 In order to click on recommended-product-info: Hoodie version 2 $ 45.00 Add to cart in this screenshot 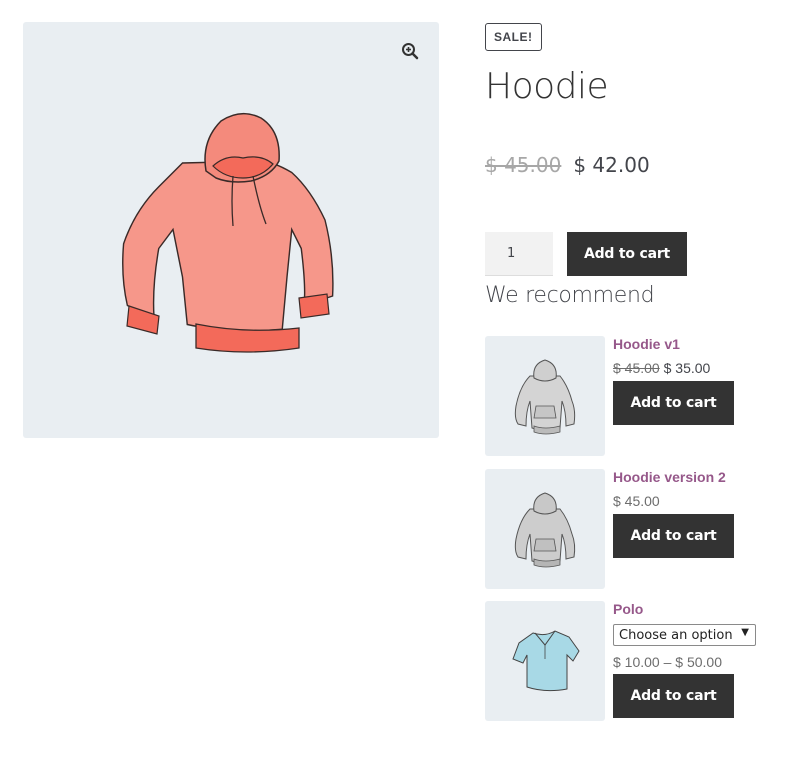, I will do `click(703, 513)`.